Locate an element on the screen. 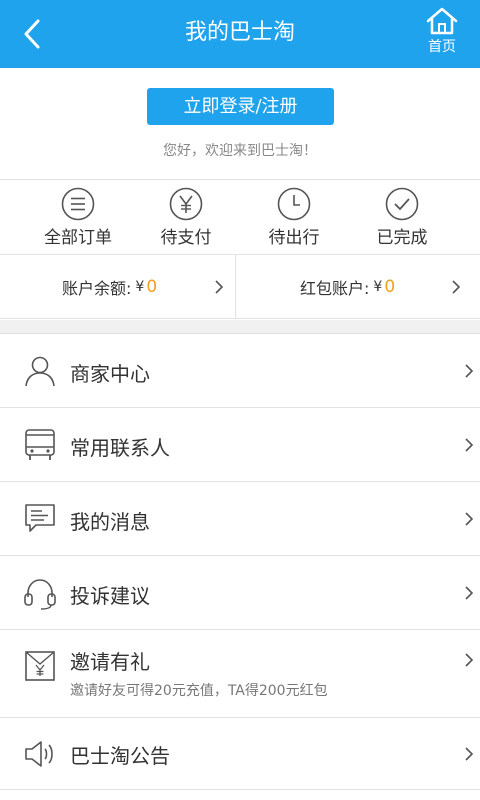 The height and width of the screenshot is (800, 480). home-label: 首页 is located at coordinates (442, 47).